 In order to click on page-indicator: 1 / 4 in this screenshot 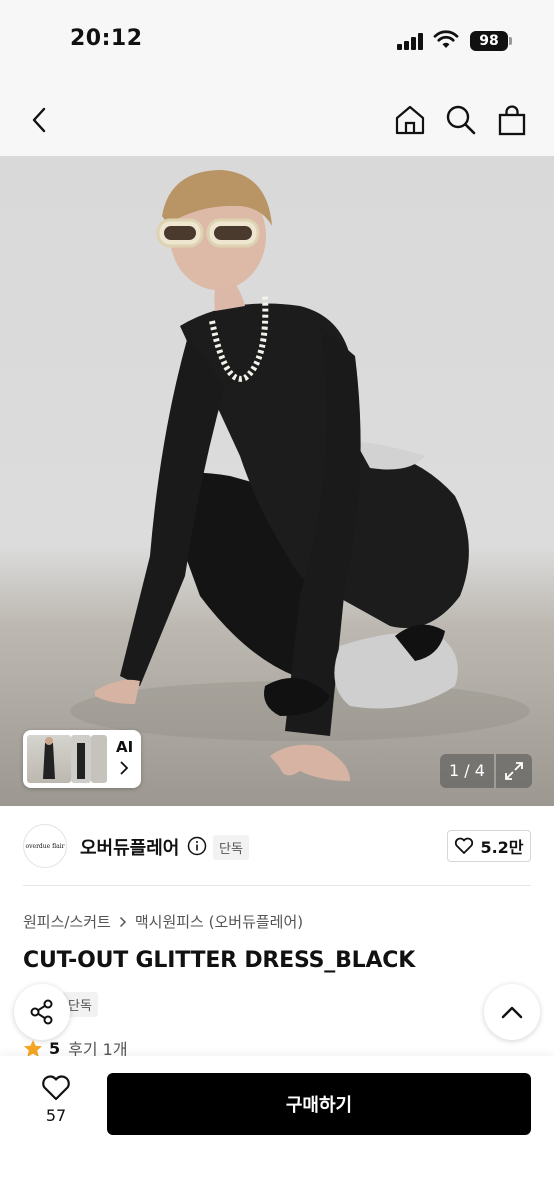, I will do `click(467, 771)`.